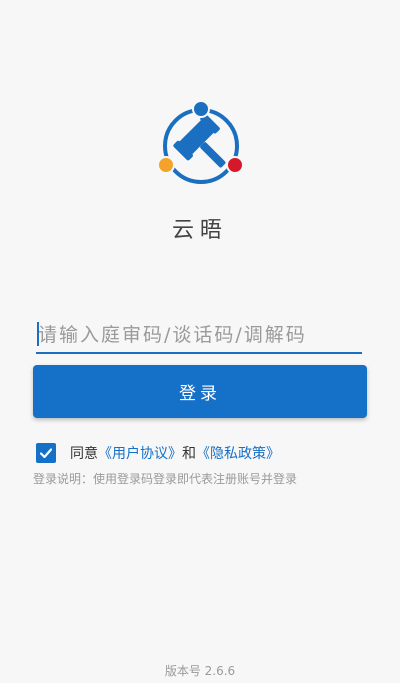  I want to click on text-caret, so click(38, 334).